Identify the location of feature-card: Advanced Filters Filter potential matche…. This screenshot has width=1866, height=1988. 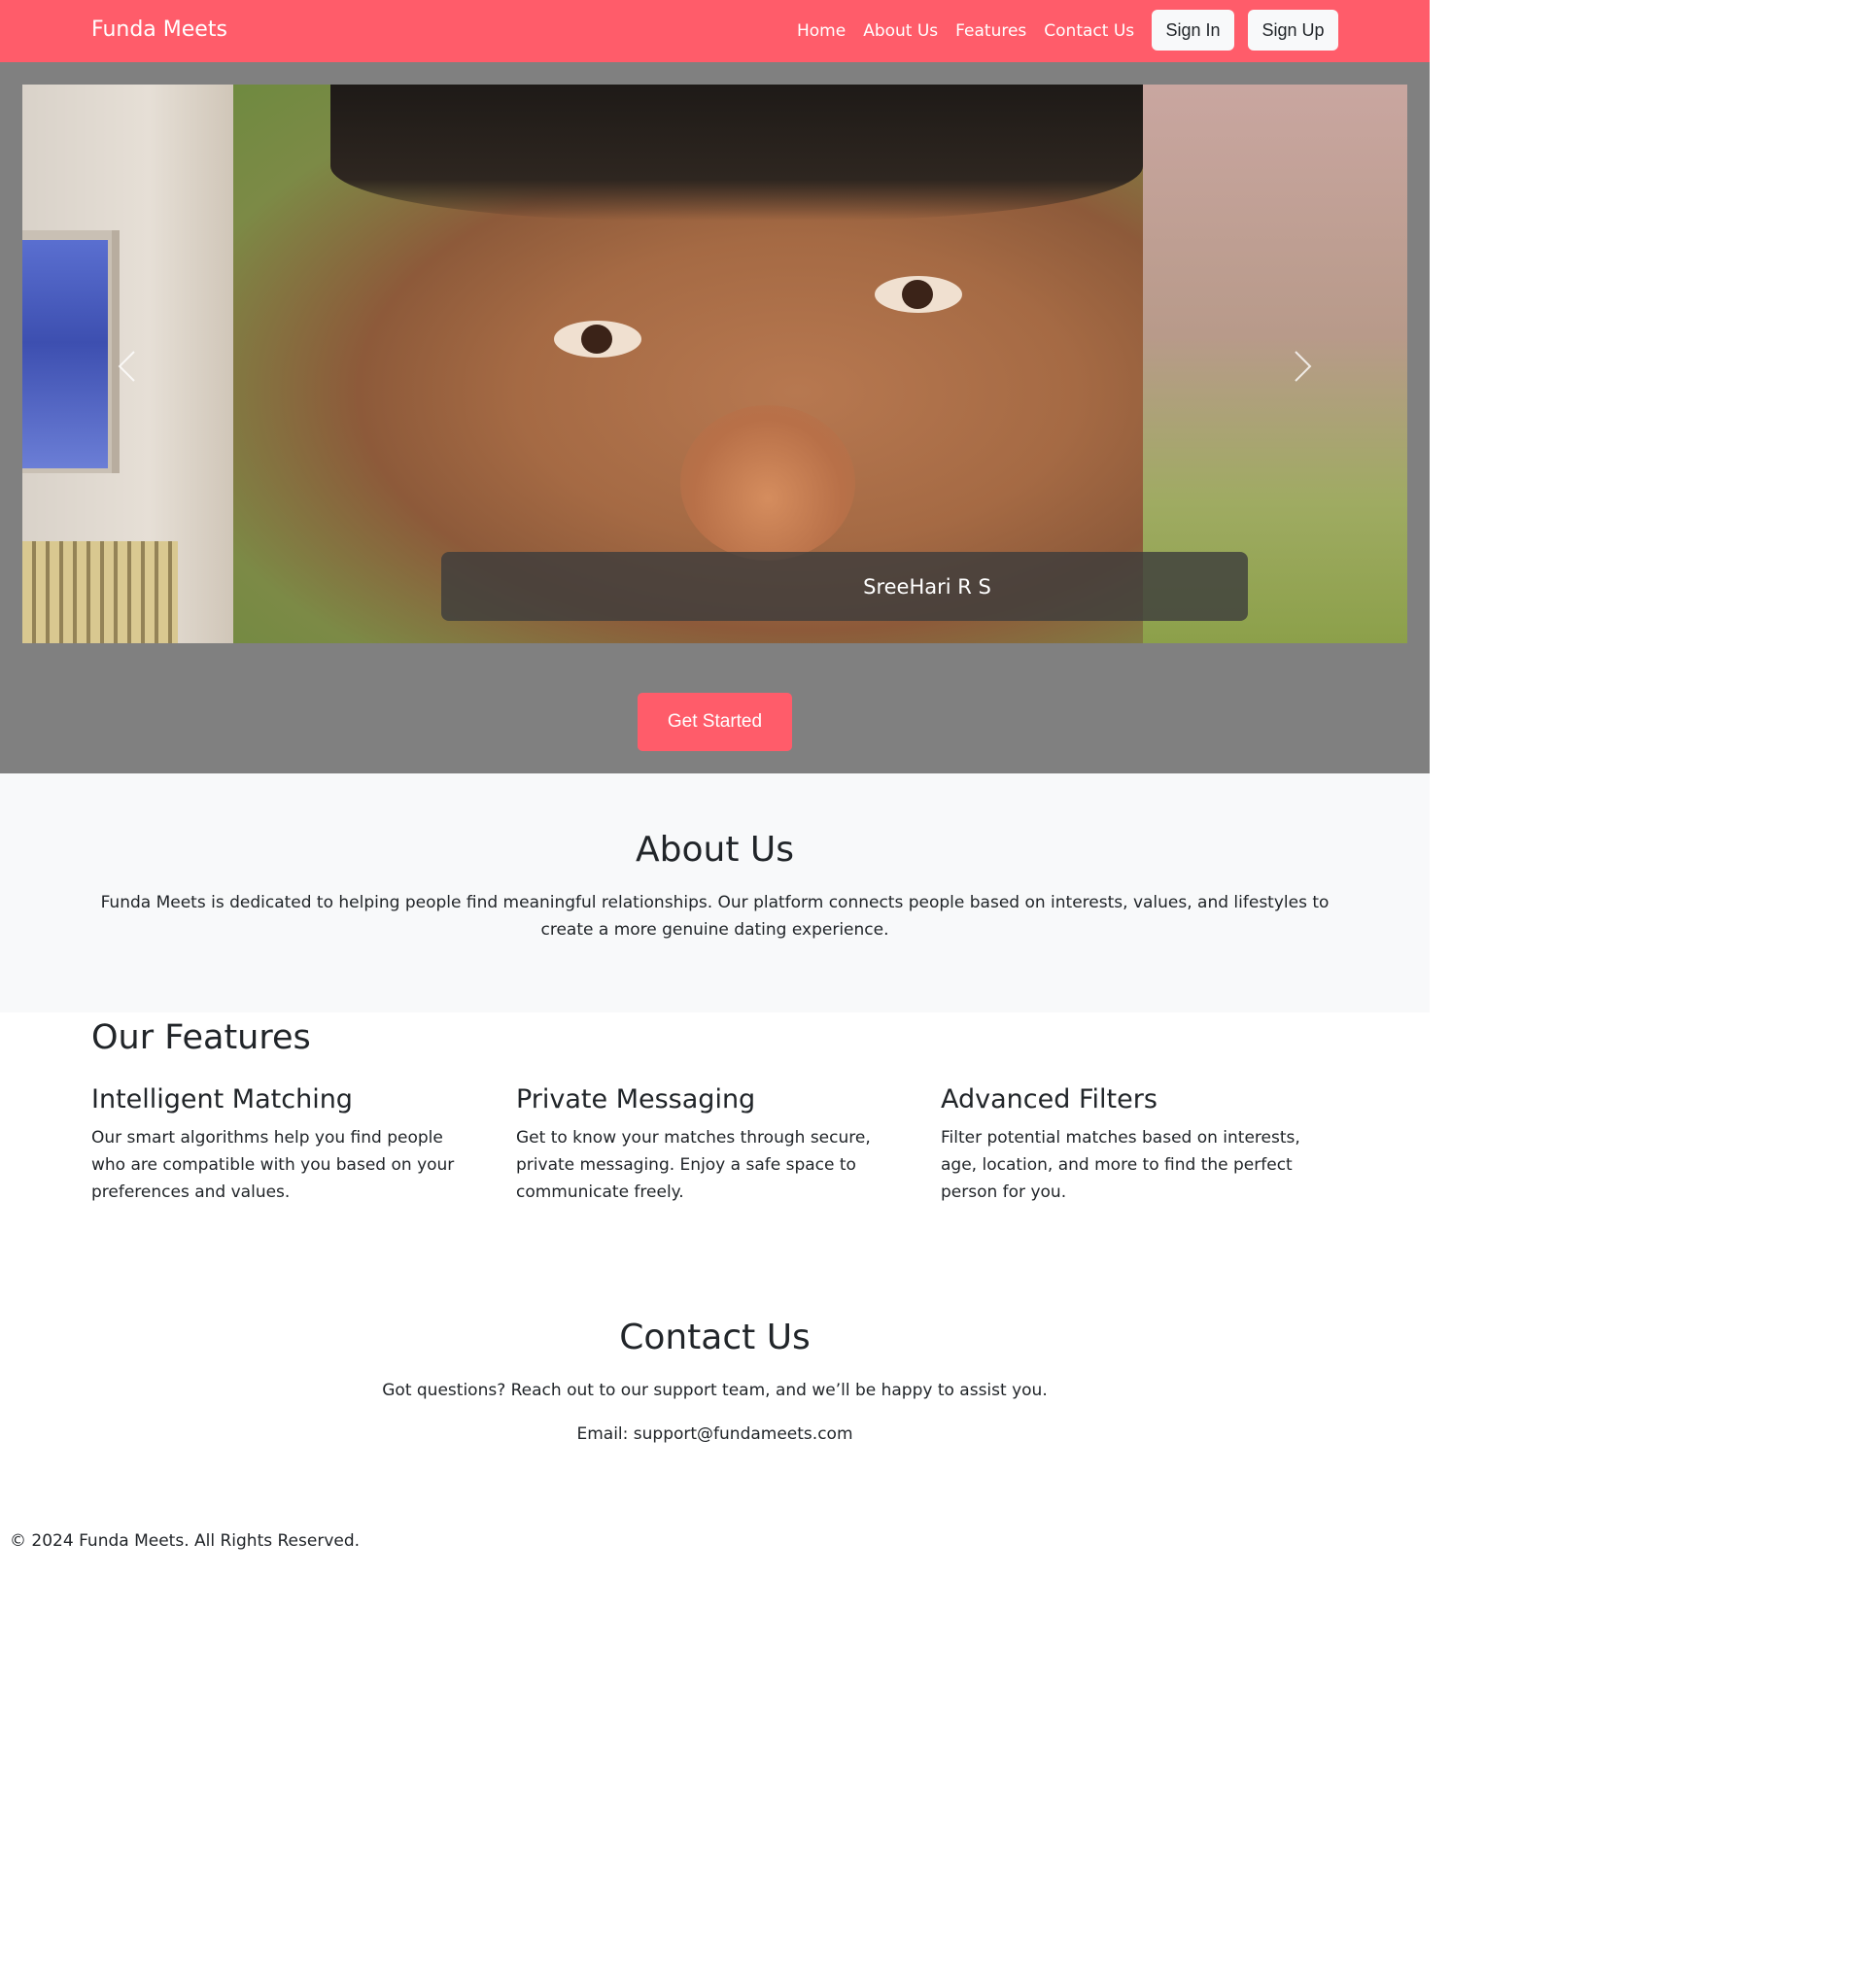
(1135, 1145).